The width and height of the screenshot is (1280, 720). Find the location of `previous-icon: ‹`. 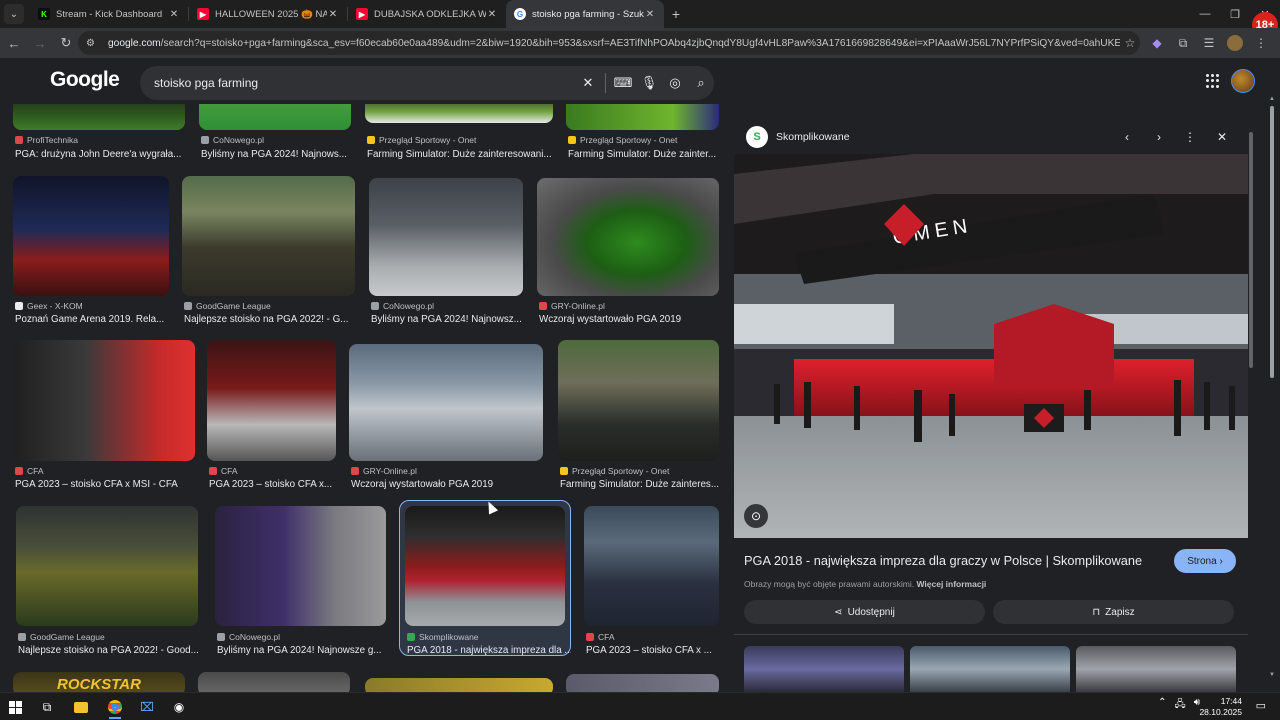

previous-icon: ‹ is located at coordinates (1127, 137).